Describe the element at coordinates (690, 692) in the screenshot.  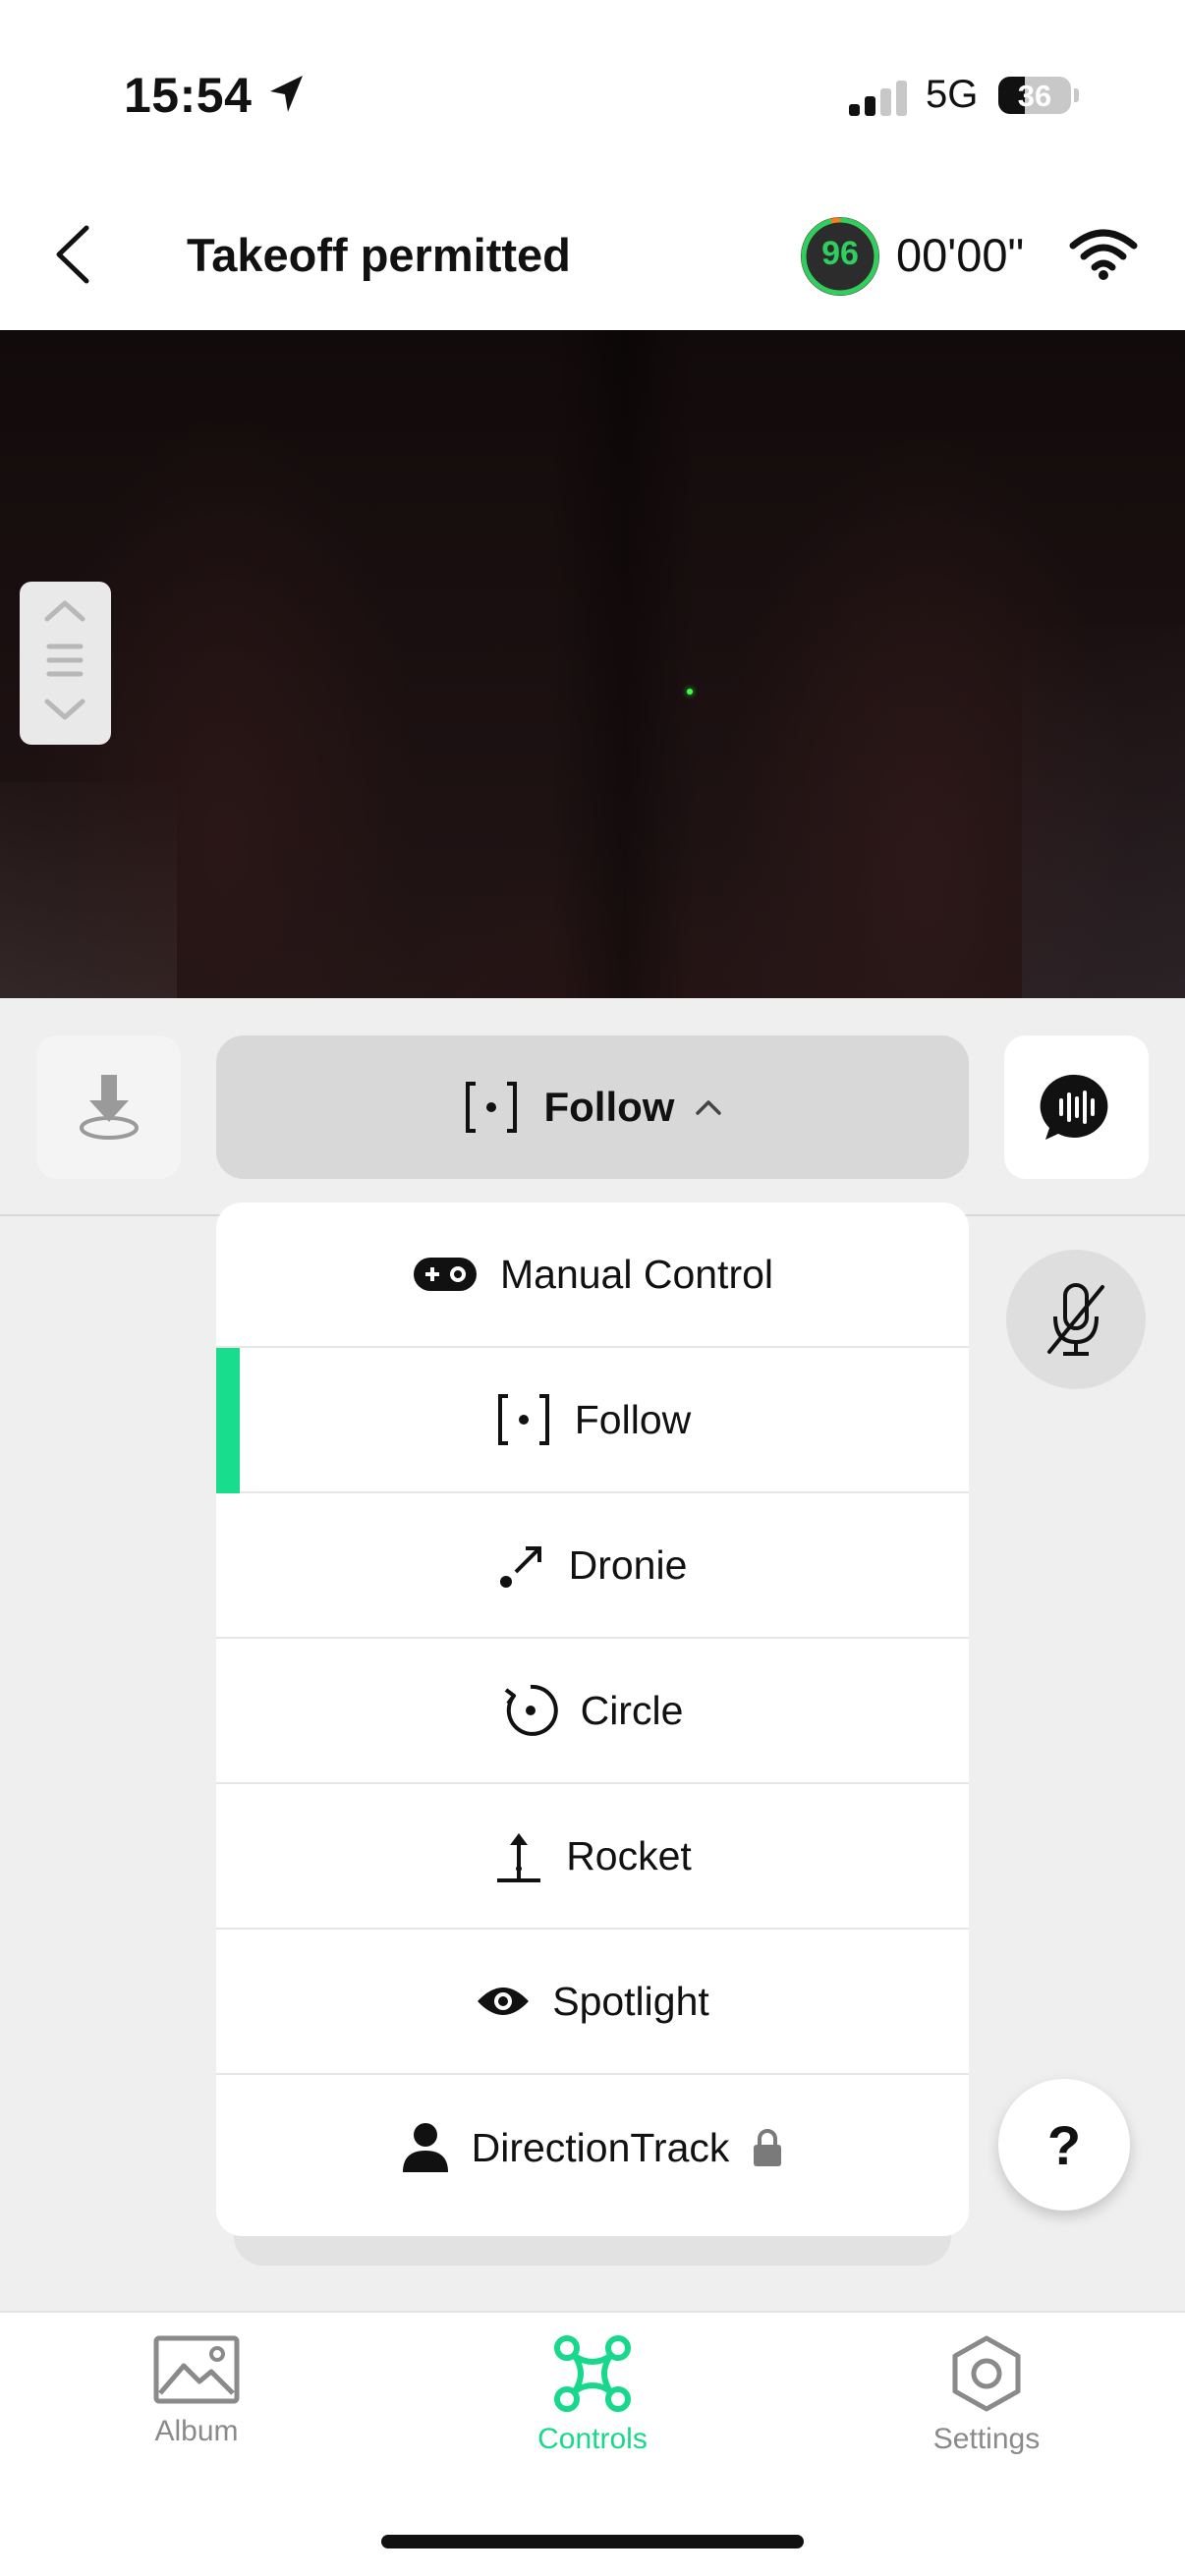
I see `tracking-dot` at that location.